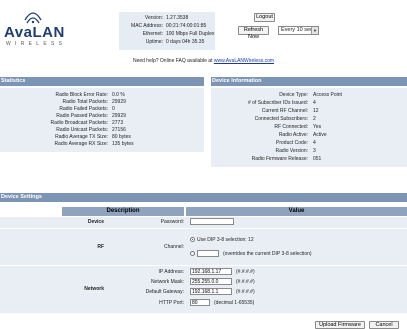 The image size is (407, 329). Describe the element at coordinates (167, 18) in the screenshot. I see `info-version: Version: 1.27.3538` at that location.